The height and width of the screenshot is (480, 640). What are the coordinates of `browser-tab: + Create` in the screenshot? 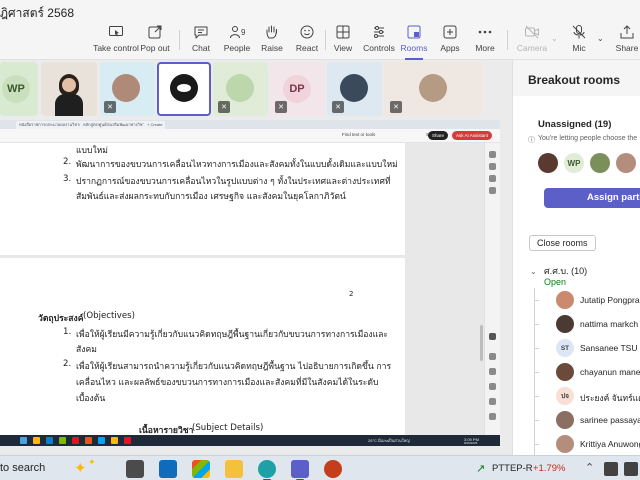 It's located at (155, 125).